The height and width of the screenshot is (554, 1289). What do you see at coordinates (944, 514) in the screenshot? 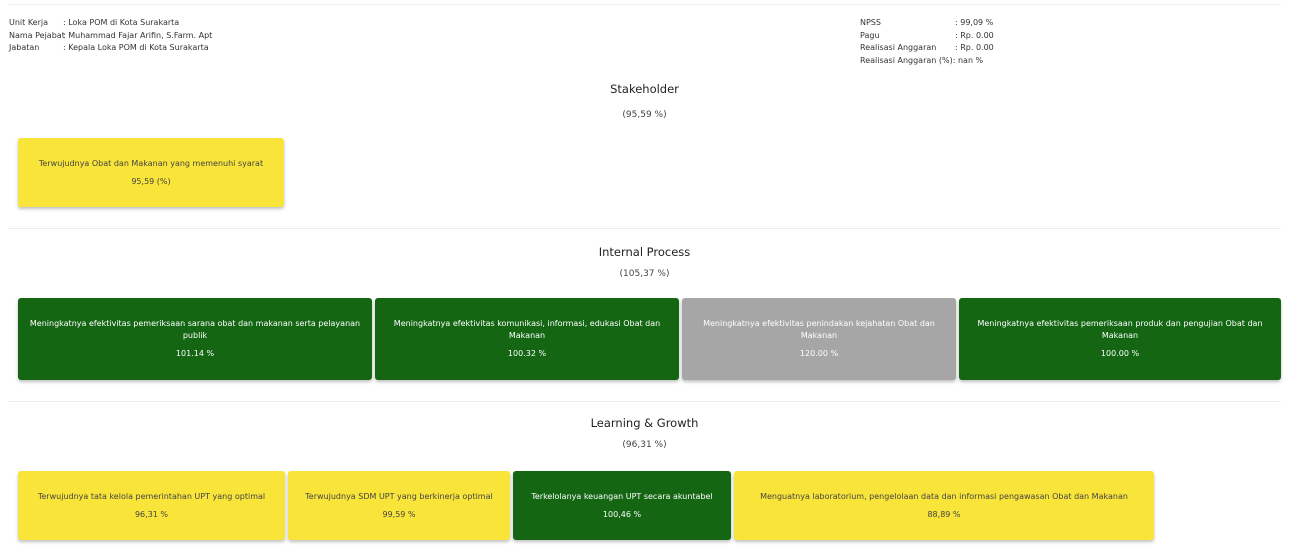
I see `card-value: 88,89 %` at bounding box center [944, 514].